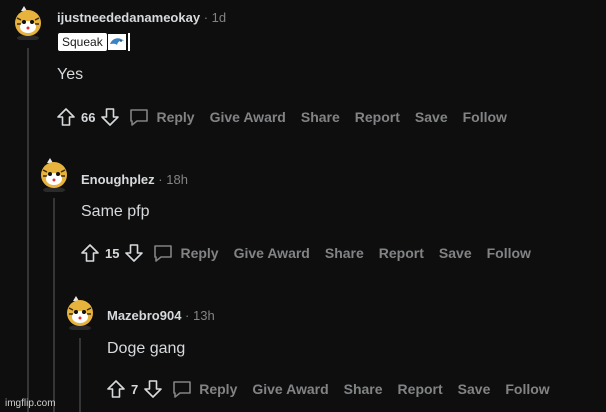  I want to click on vote-count: 66, so click(88, 117).